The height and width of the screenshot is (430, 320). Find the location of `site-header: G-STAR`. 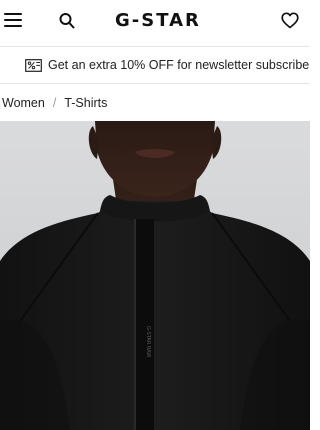

site-header: G-STAR is located at coordinates (155, 22).